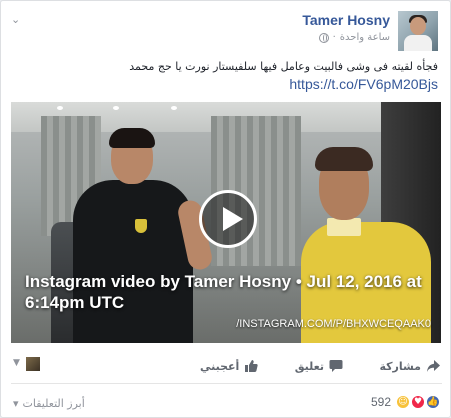 The height and width of the screenshot is (418, 451). Describe the element at coordinates (226, 383) in the screenshot. I see `divider` at that location.